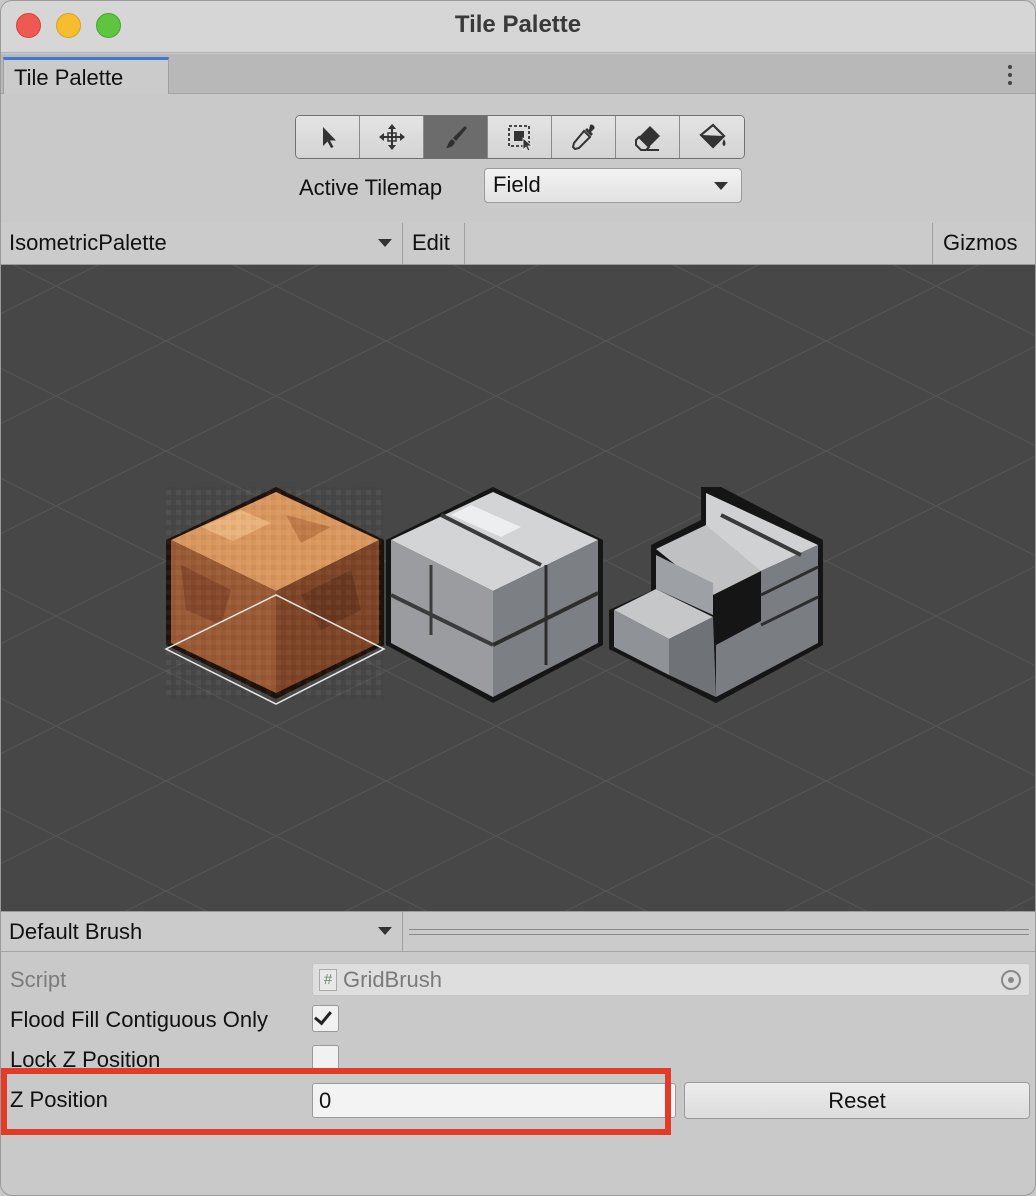 The height and width of the screenshot is (1196, 1036). What do you see at coordinates (202, 243) in the screenshot?
I see `palette-dropdown: IsometricPalette` at bounding box center [202, 243].